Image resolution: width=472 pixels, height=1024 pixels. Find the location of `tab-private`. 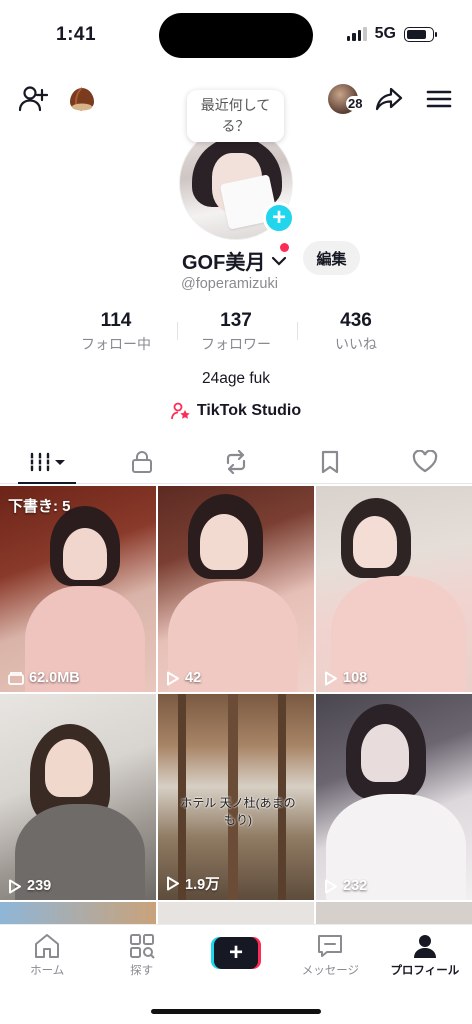

tab-private is located at coordinates (141, 461).